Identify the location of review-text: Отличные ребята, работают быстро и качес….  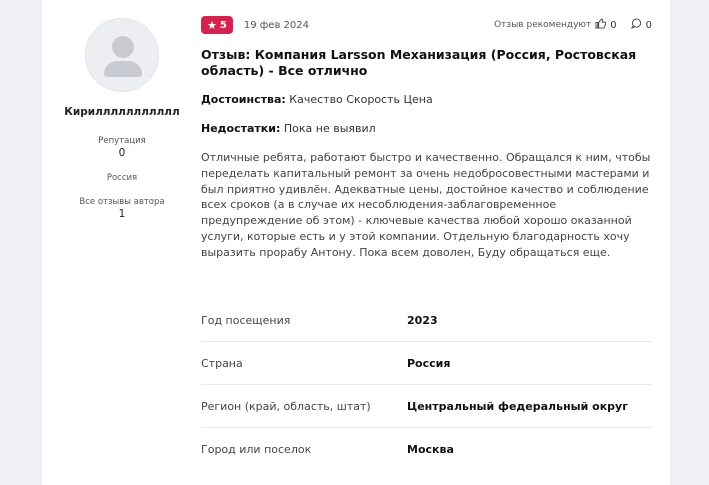
(426, 205).